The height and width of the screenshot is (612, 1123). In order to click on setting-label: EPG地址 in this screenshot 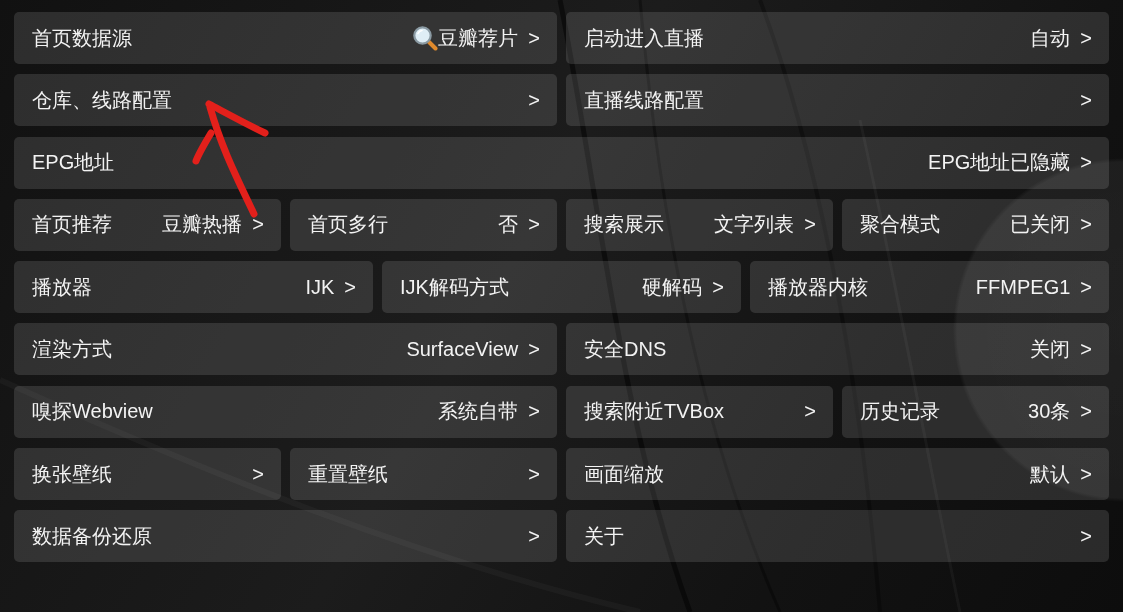, I will do `click(73, 163)`.